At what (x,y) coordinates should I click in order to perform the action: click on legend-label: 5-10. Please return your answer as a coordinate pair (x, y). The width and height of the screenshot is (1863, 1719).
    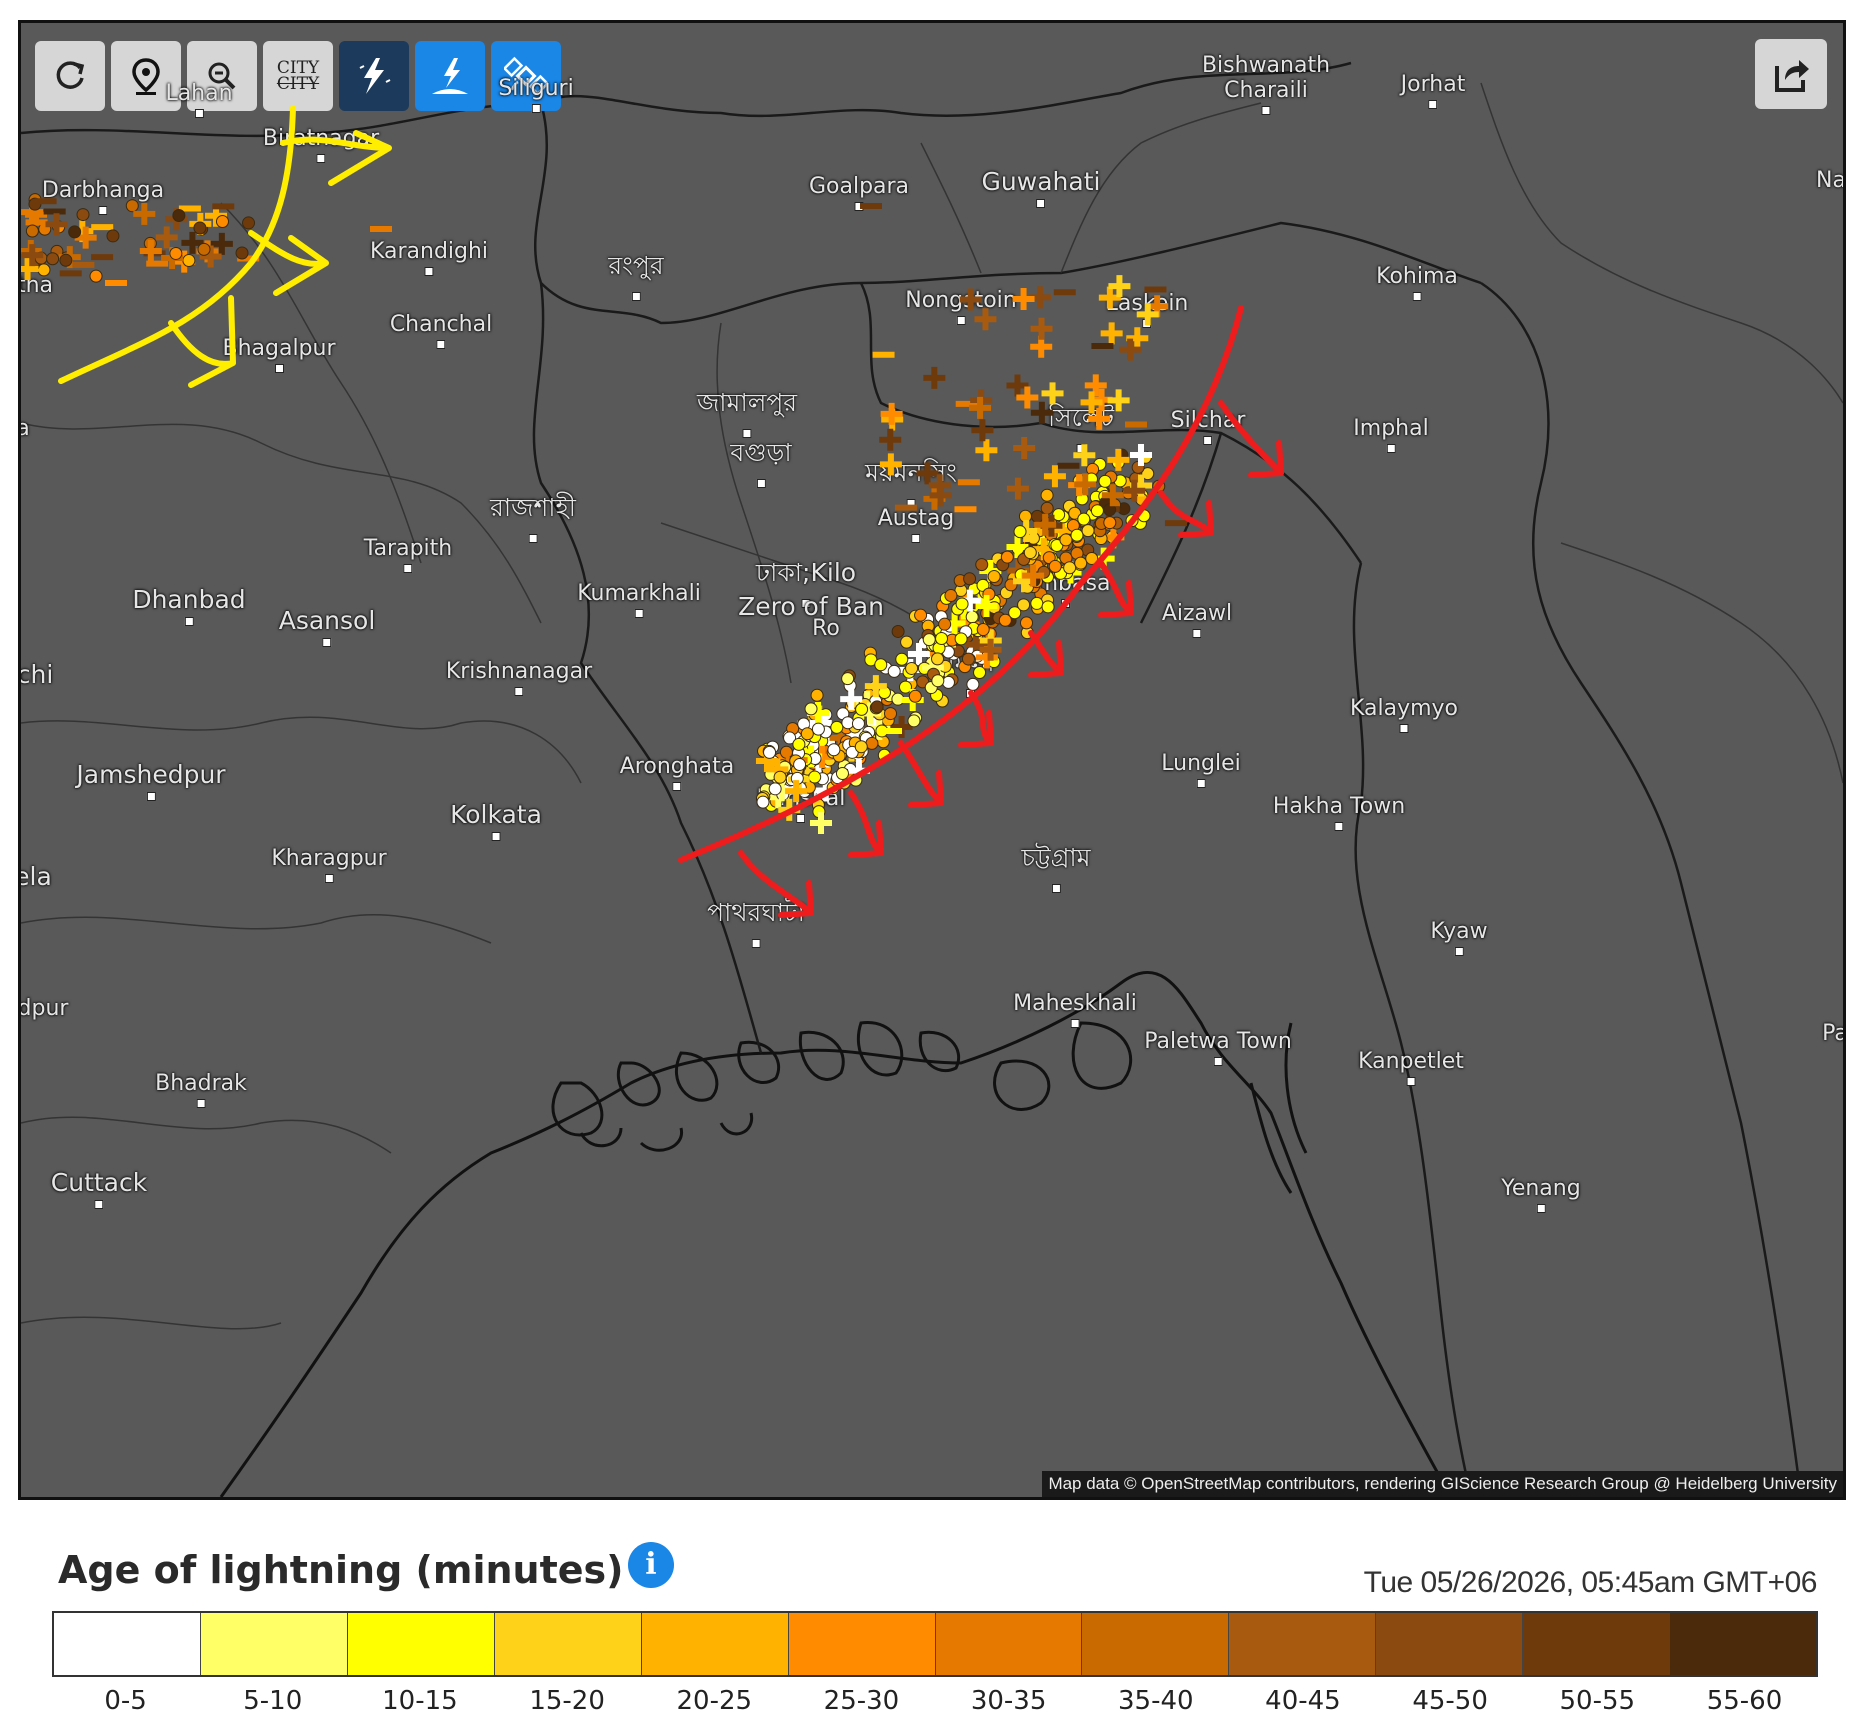
    Looking at the image, I should click on (273, 1701).